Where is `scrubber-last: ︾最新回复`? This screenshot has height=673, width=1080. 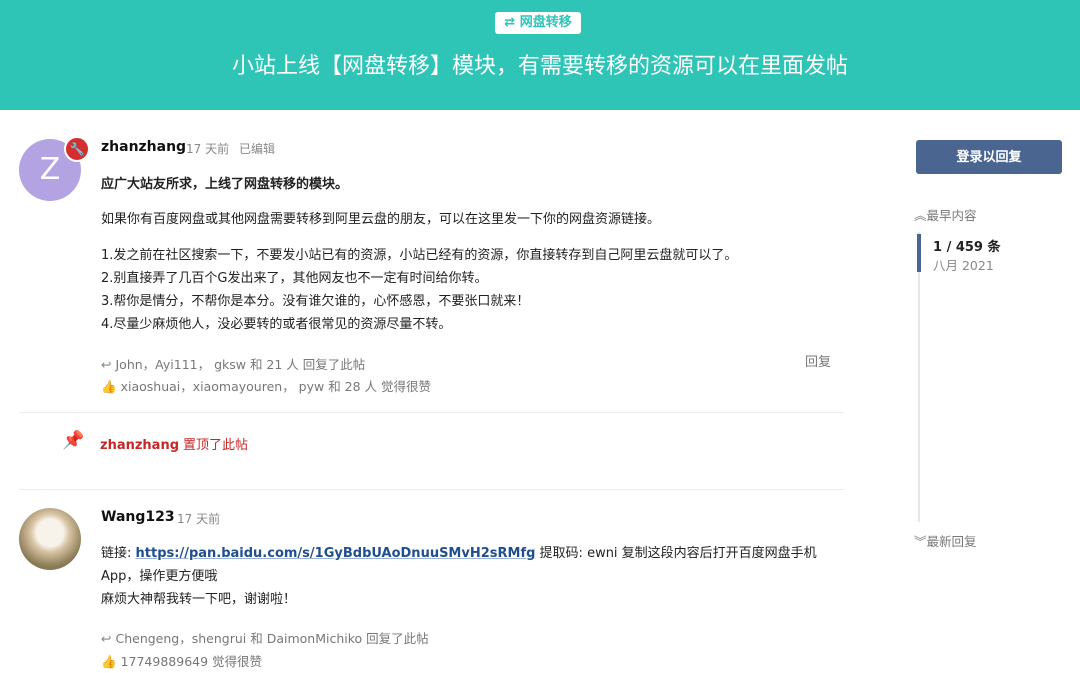 scrubber-last: ︾最新回复 is located at coordinates (945, 540).